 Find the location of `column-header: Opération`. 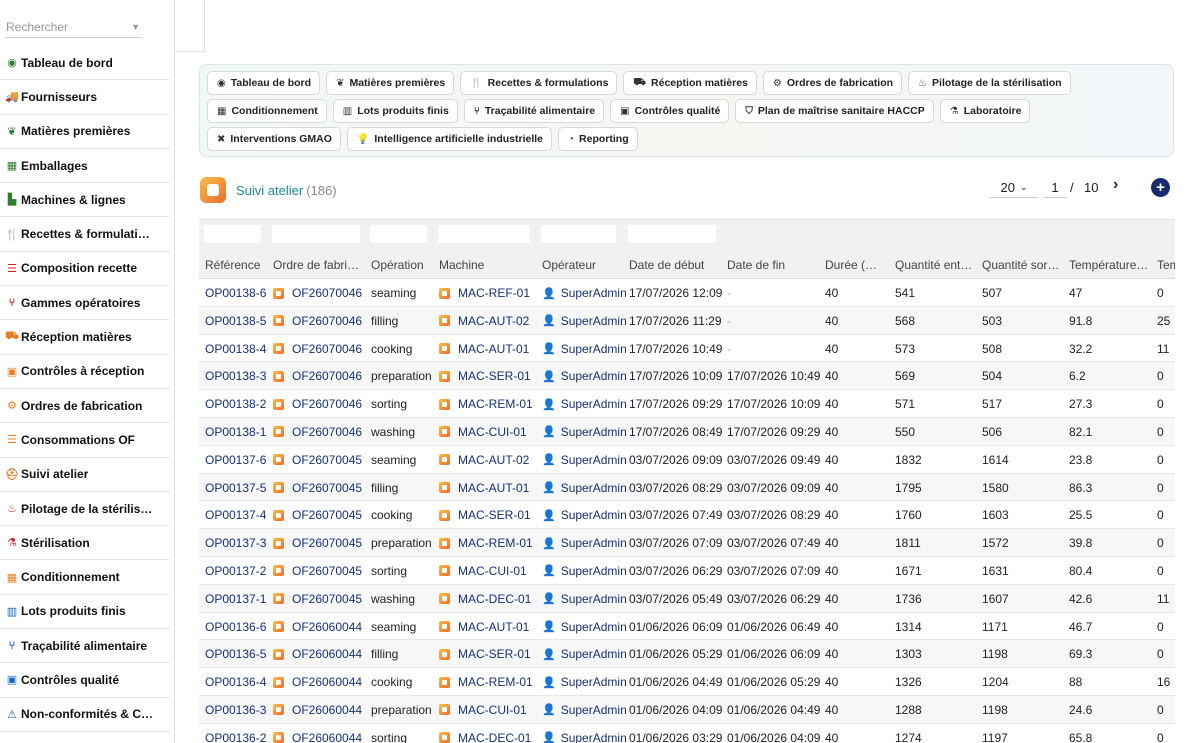

column-header: Opération is located at coordinates (397, 265).